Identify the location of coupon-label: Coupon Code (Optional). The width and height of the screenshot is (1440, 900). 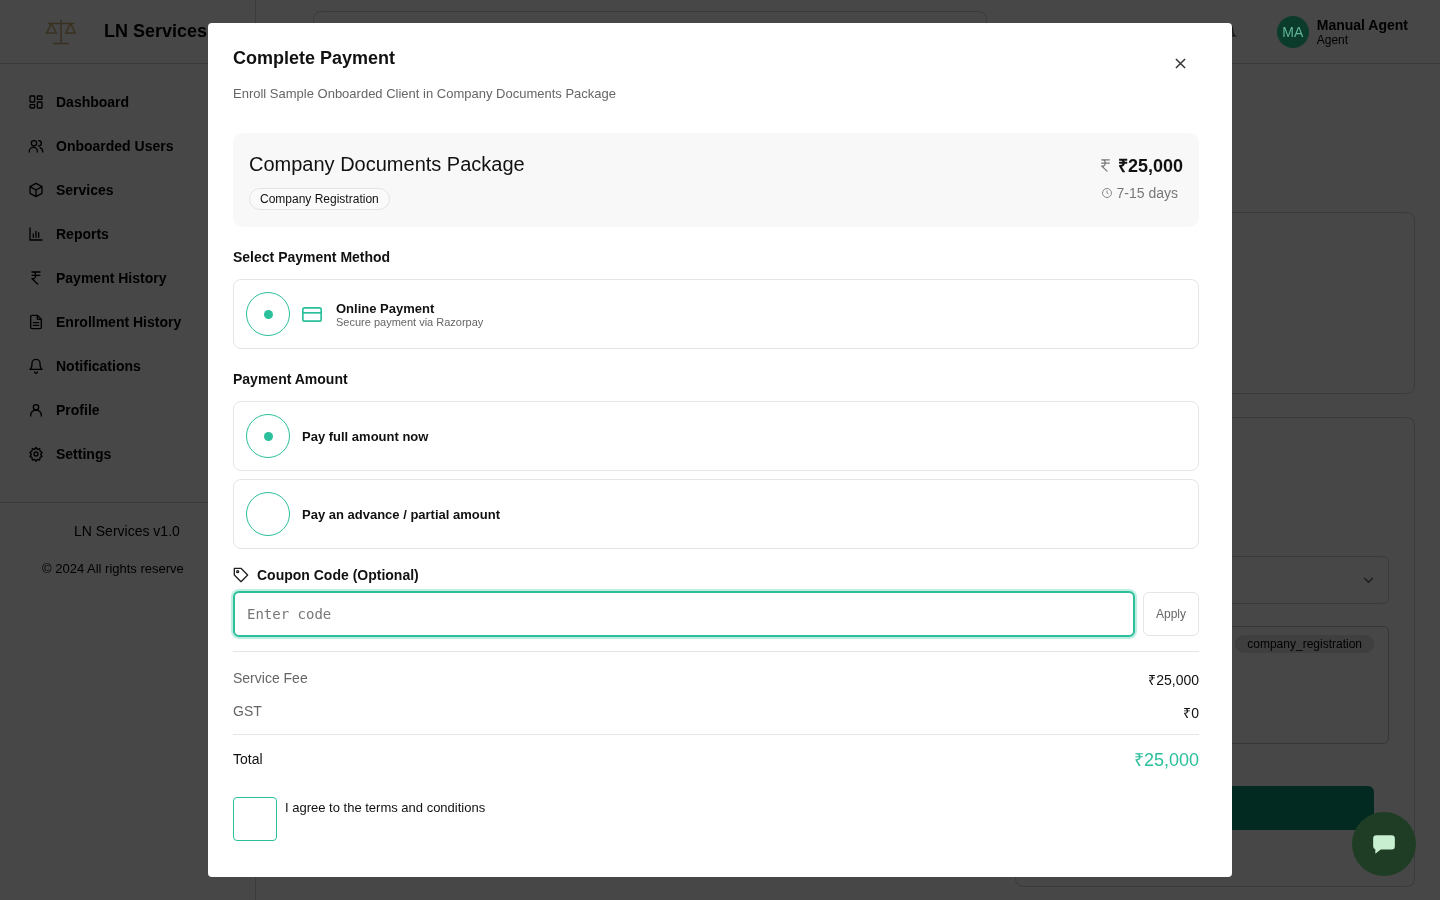
(338, 575).